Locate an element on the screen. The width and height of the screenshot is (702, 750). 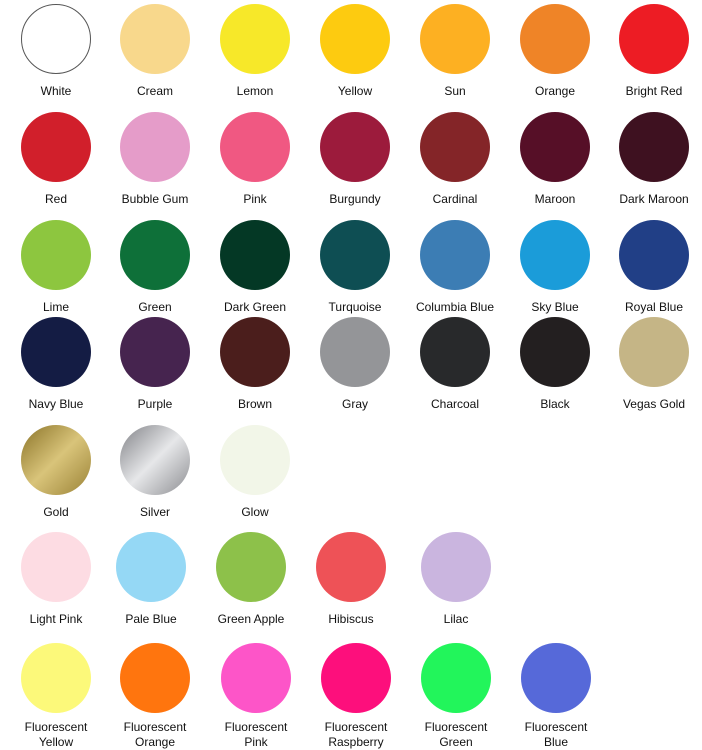
swatch-fluorescent-orange: Fluorescent Orange is located at coordinates (155, 696).